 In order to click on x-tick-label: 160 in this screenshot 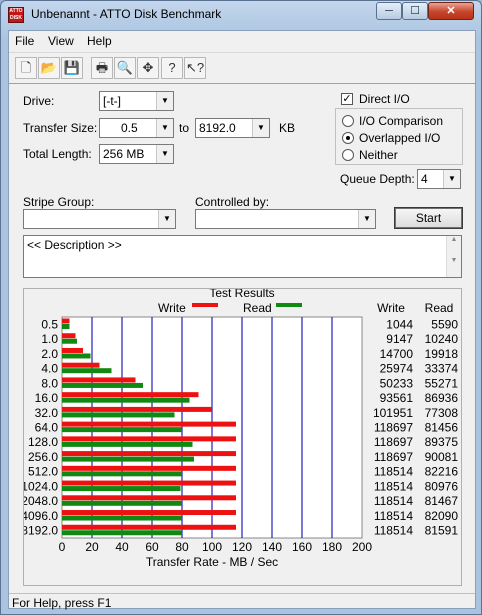, I will do `click(302, 547)`.